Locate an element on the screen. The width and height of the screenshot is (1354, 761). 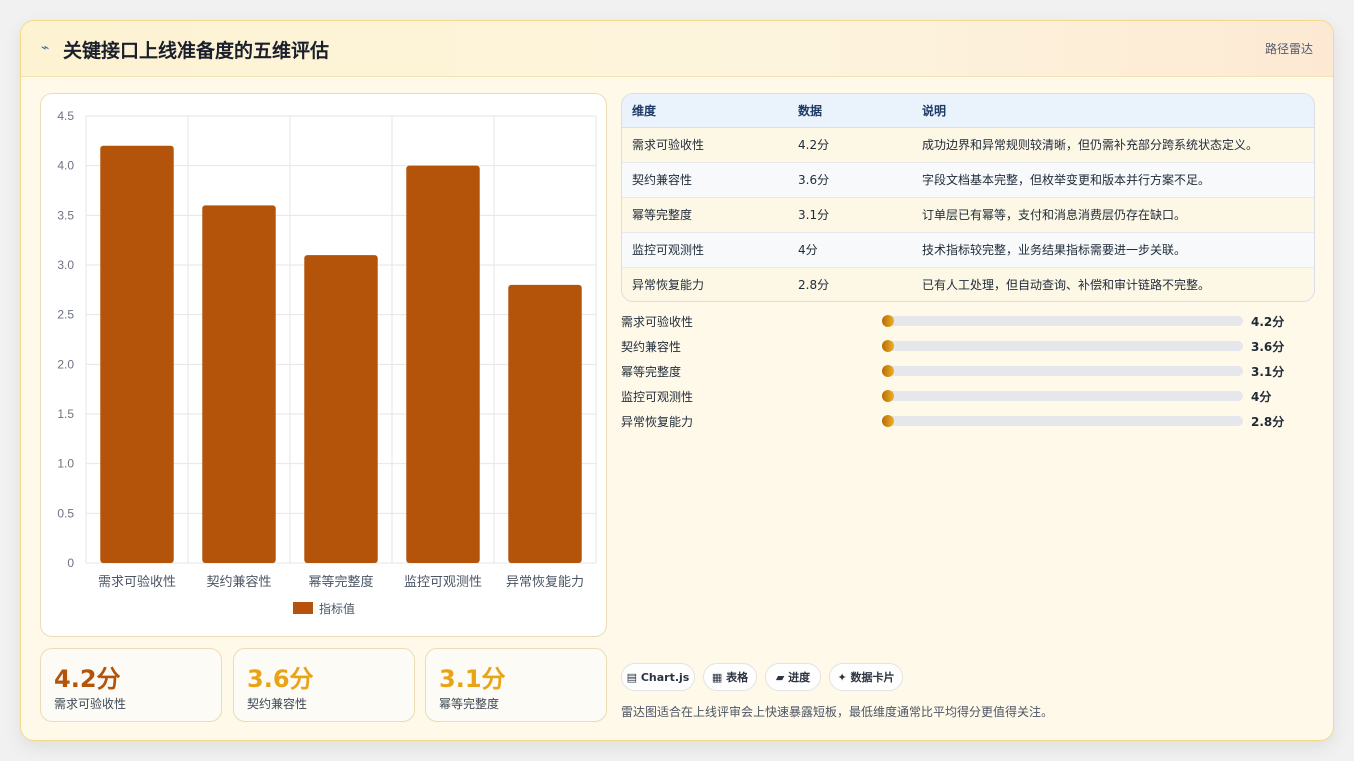
legend-label: 指标值 is located at coordinates (337, 608).